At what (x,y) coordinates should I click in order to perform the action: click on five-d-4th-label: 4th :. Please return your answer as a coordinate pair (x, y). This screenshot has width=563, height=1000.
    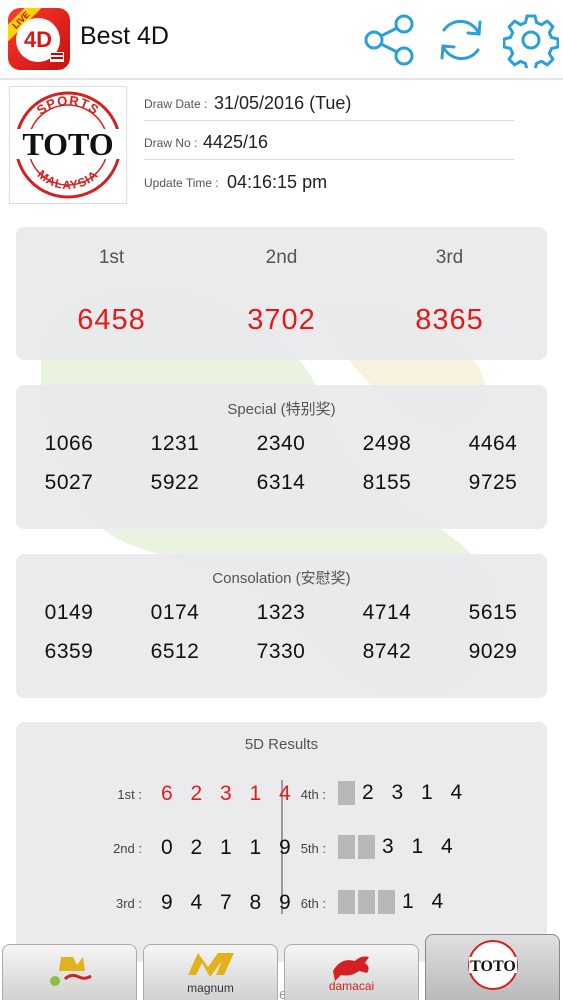
    Looking at the image, I should click on (313, 794).